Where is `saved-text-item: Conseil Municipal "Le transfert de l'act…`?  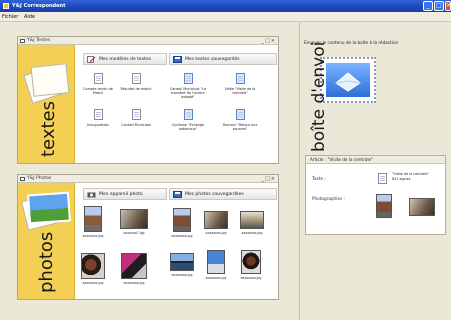 saved-text-item: Conseil Municipal "Le transfert de l'act… is located at coordinates (188, 86).